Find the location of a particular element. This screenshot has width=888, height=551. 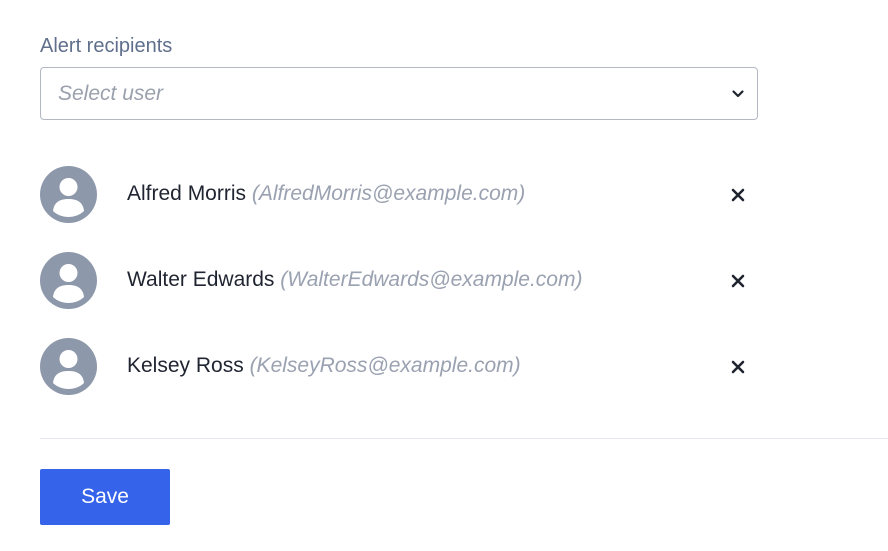

chevron-down-icon is located at coordinates (738, 94).